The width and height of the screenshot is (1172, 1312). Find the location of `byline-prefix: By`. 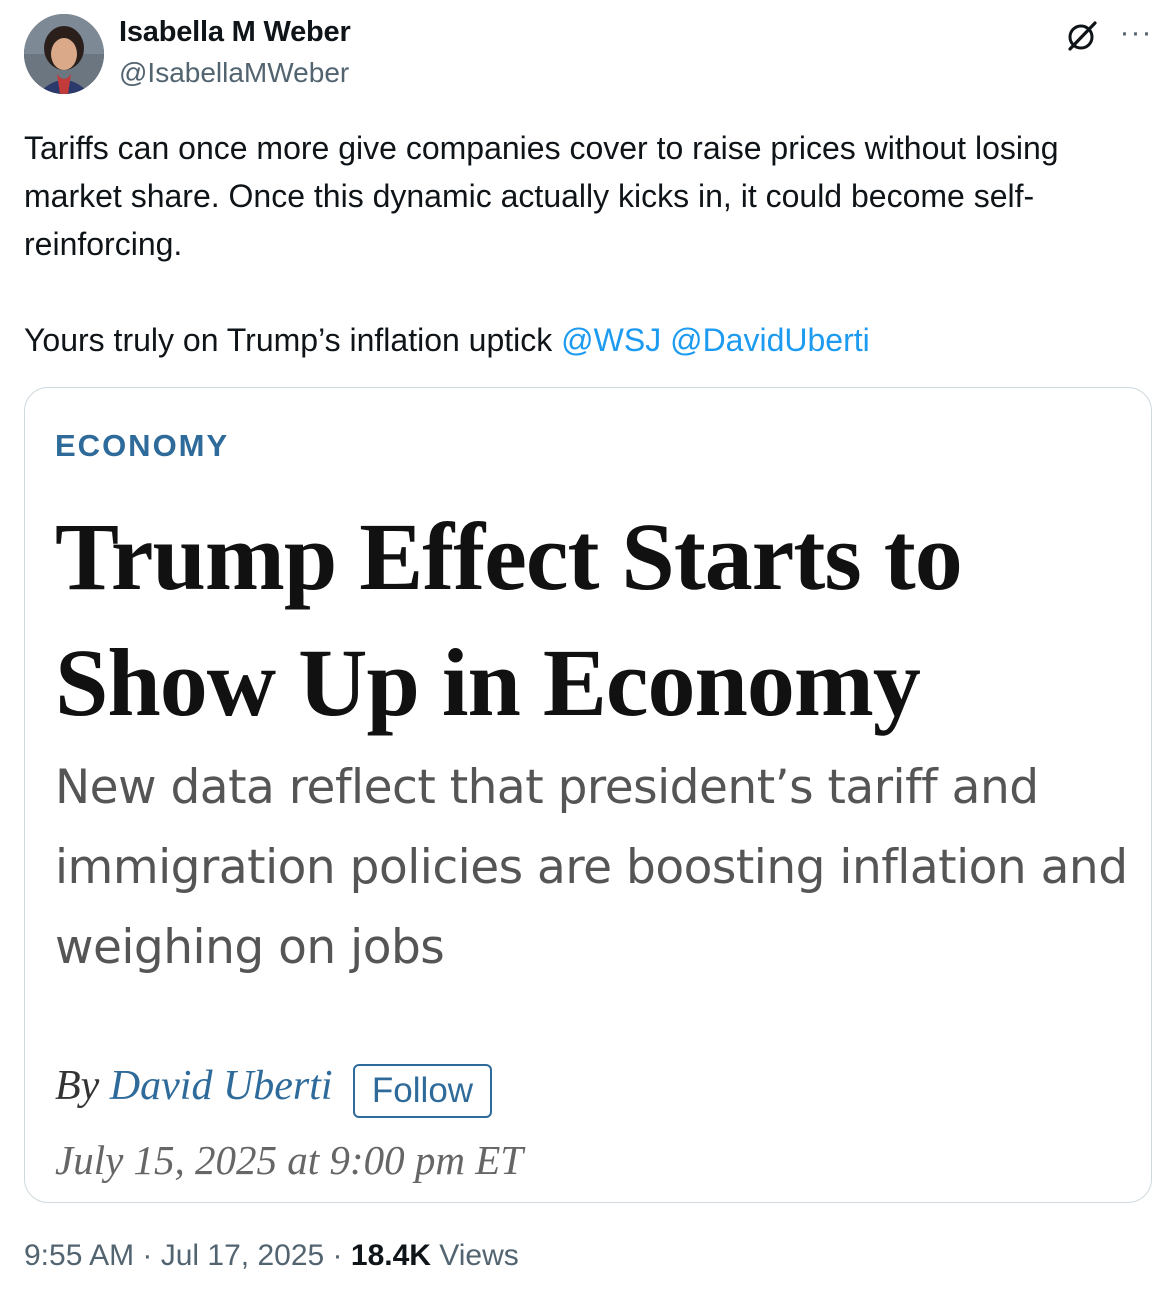

byline-prefix: By is located at coordinates (82, 1086).